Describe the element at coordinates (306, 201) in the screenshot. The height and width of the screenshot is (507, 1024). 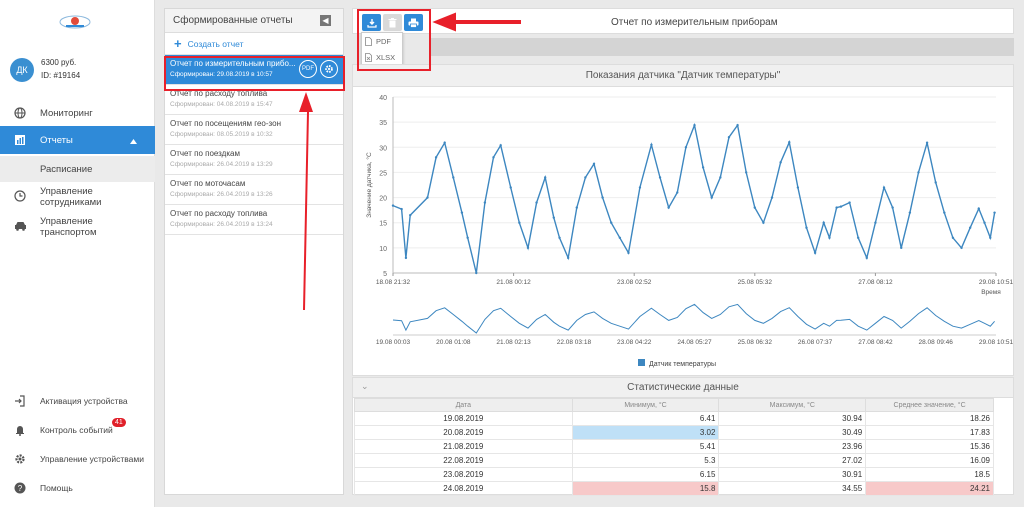
I see `annotation-arrow-vertical` at that location.